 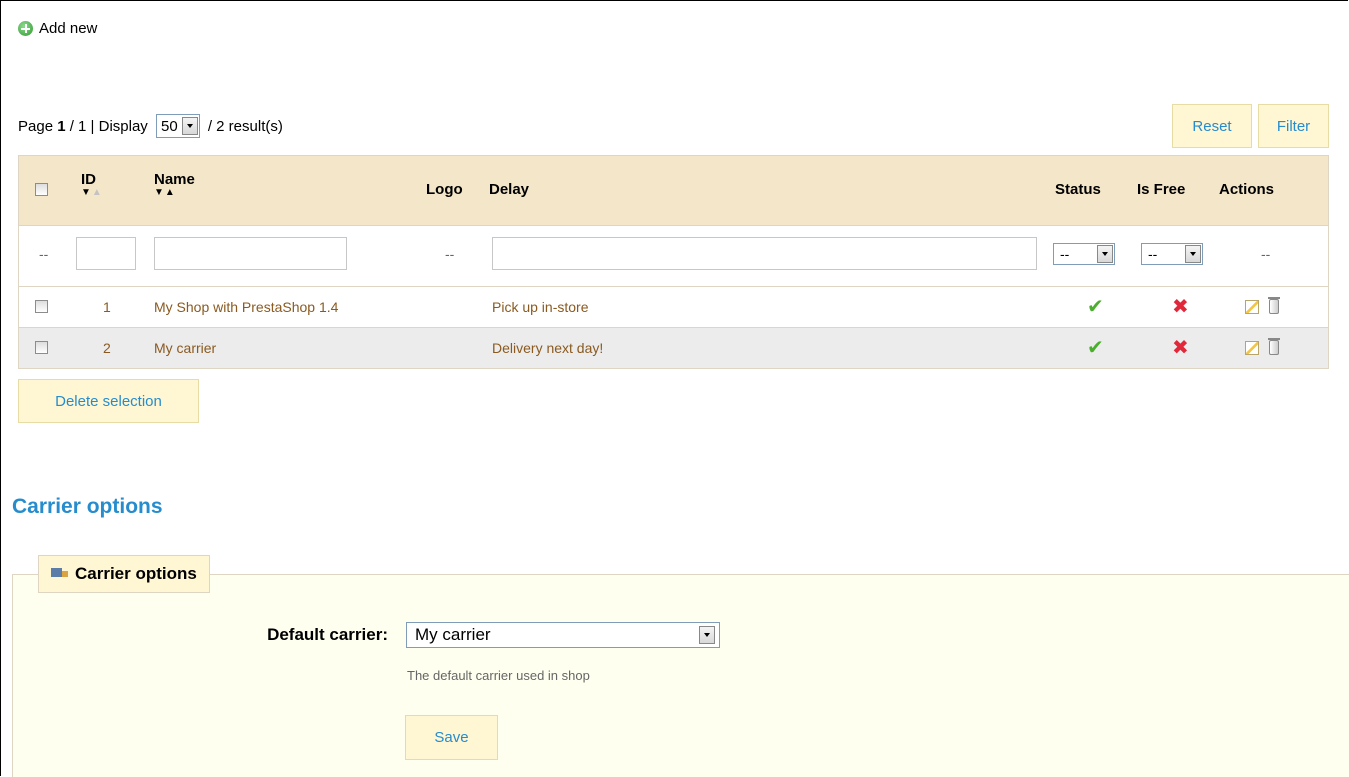 What do you see at coordinates (88, 179) in the screenshot?
I see `column-id-label: ID` at bounding box center [88, 179].